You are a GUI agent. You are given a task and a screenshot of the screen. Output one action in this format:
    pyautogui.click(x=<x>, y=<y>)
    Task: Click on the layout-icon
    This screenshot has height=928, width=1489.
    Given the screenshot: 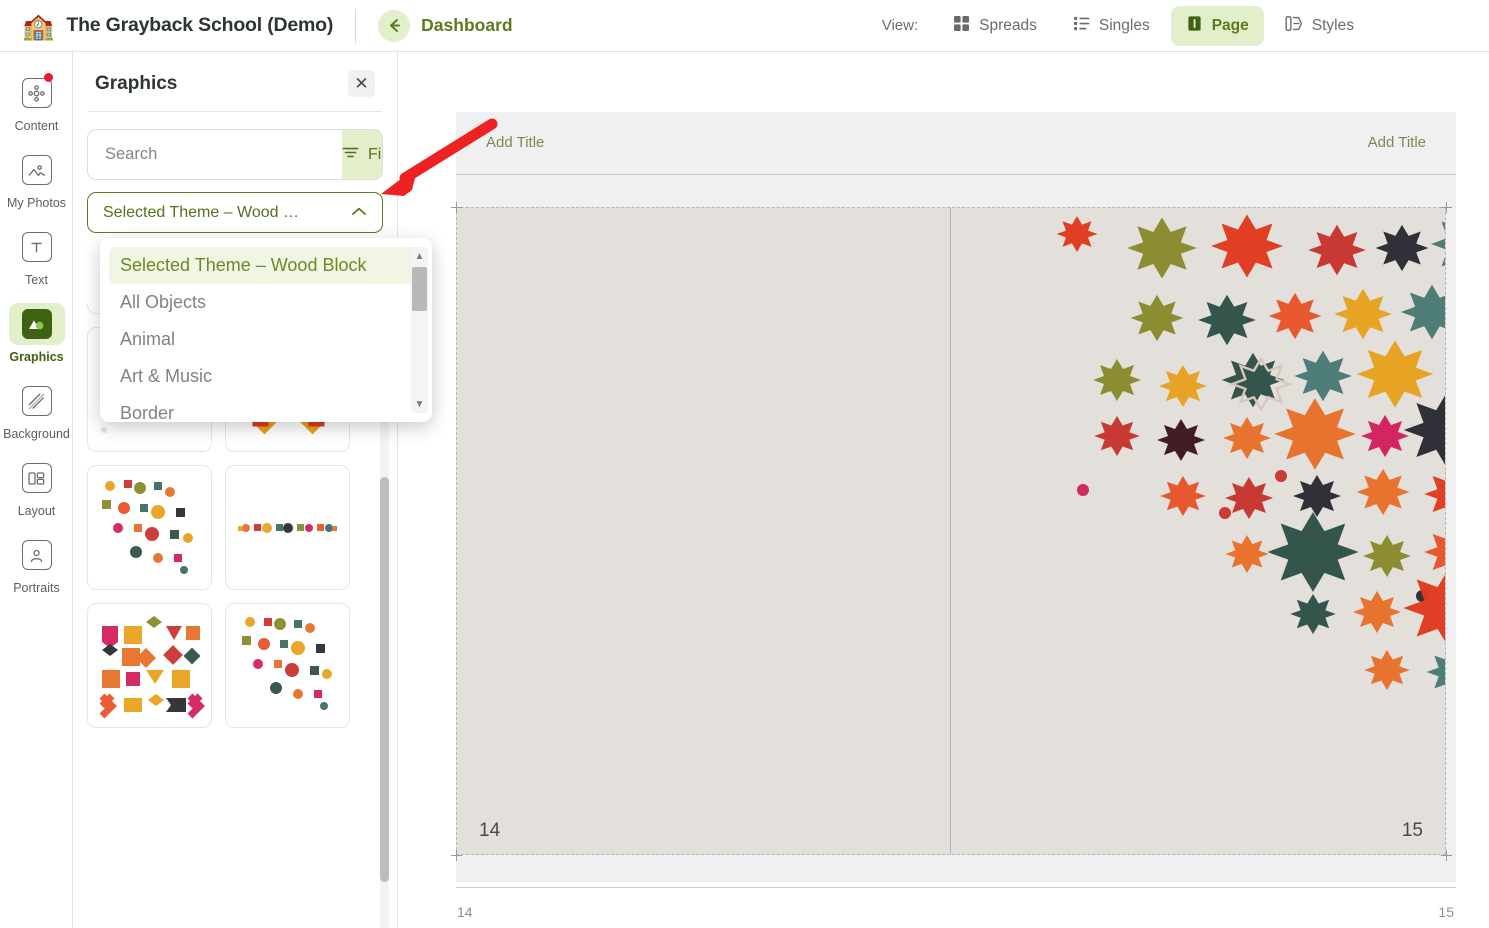 What is the action you would take?
    pyautogui.click(x=36, y=478)
    